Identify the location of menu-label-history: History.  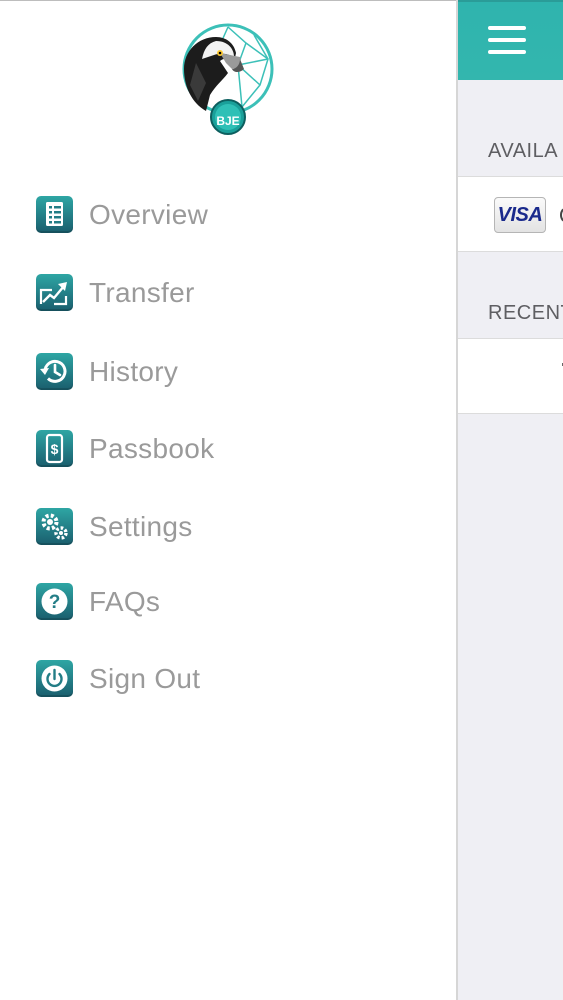
(134, 371).